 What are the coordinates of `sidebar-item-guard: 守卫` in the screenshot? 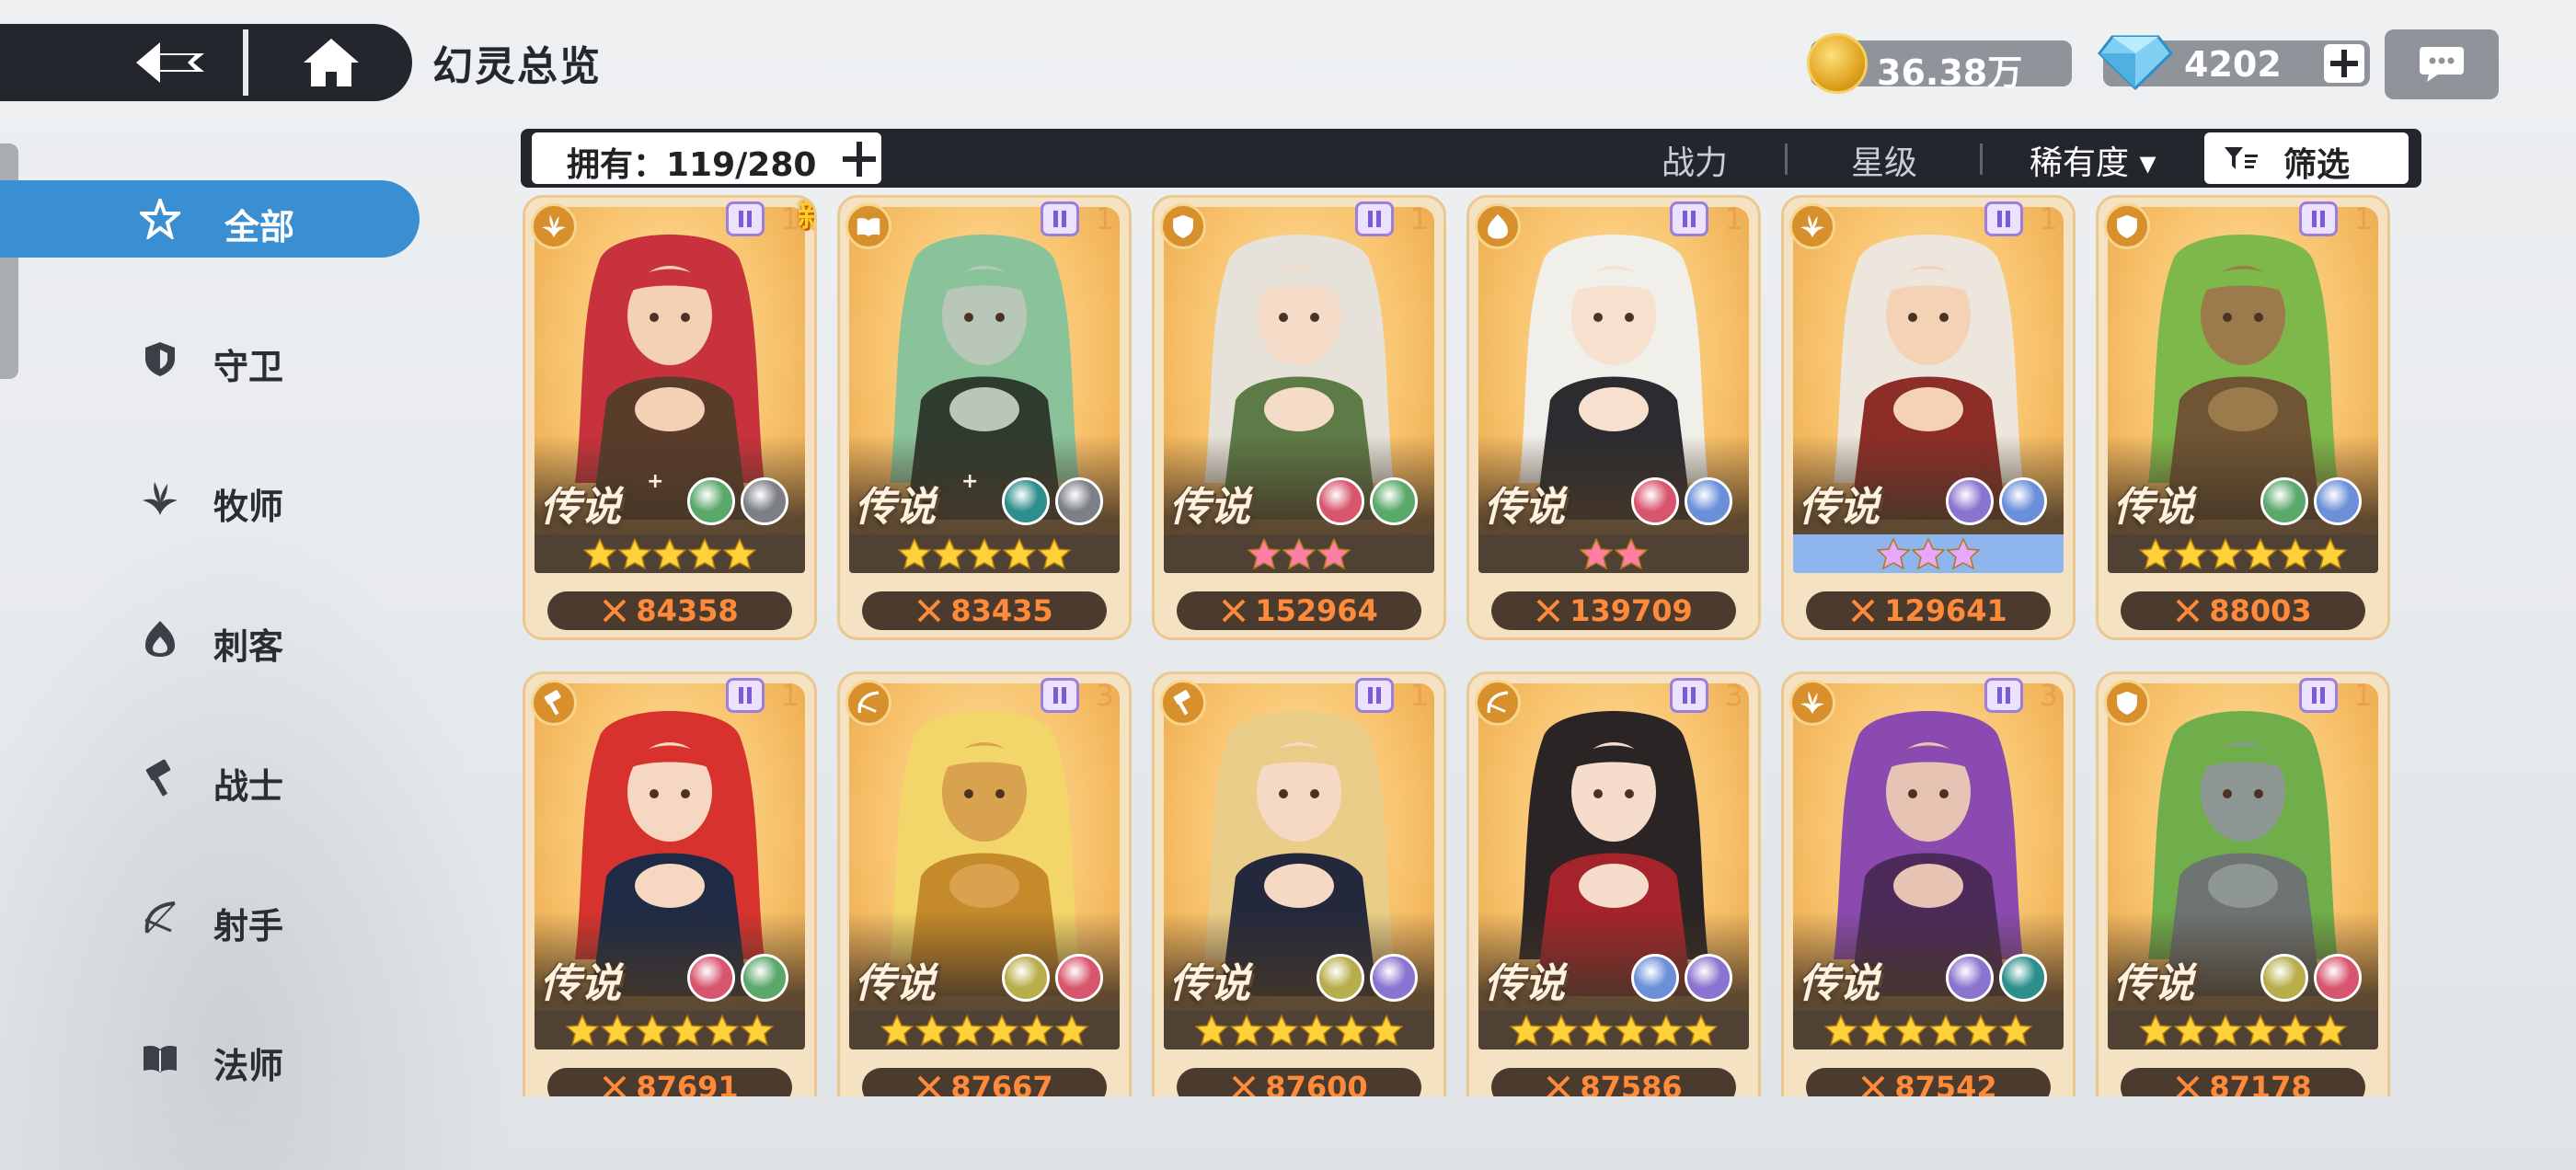 It's located at (210, 358).